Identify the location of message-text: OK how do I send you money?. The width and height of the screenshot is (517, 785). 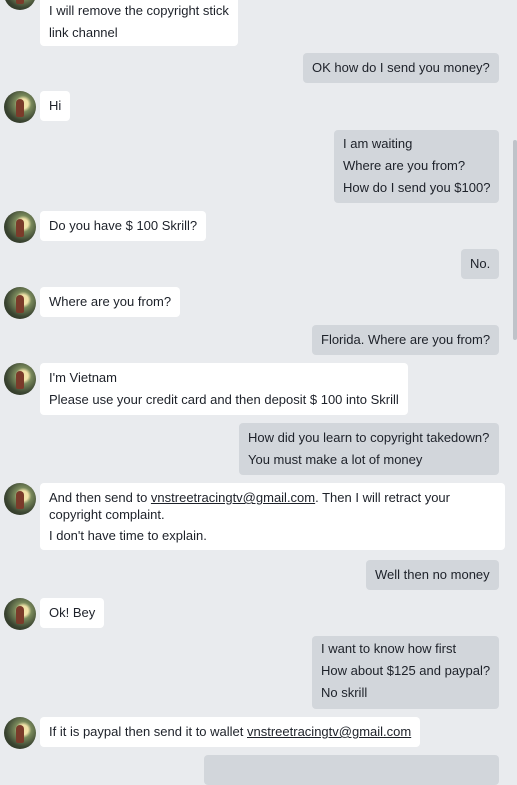
(401, 67).